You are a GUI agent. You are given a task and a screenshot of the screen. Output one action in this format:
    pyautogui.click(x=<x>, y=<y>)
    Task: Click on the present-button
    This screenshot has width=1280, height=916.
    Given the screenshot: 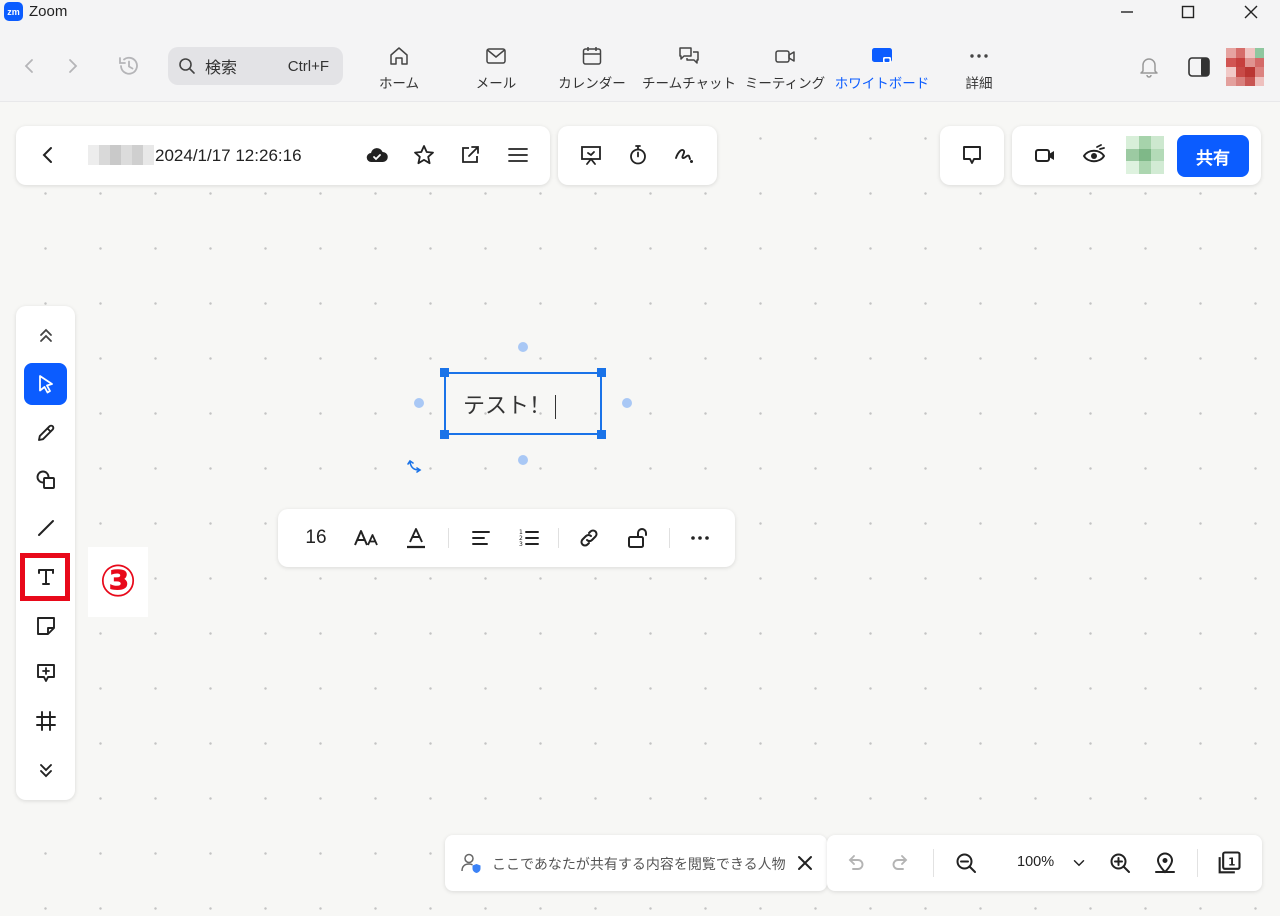 What is the action you would take?
    pyautogui.click(x=591, y=155)
    